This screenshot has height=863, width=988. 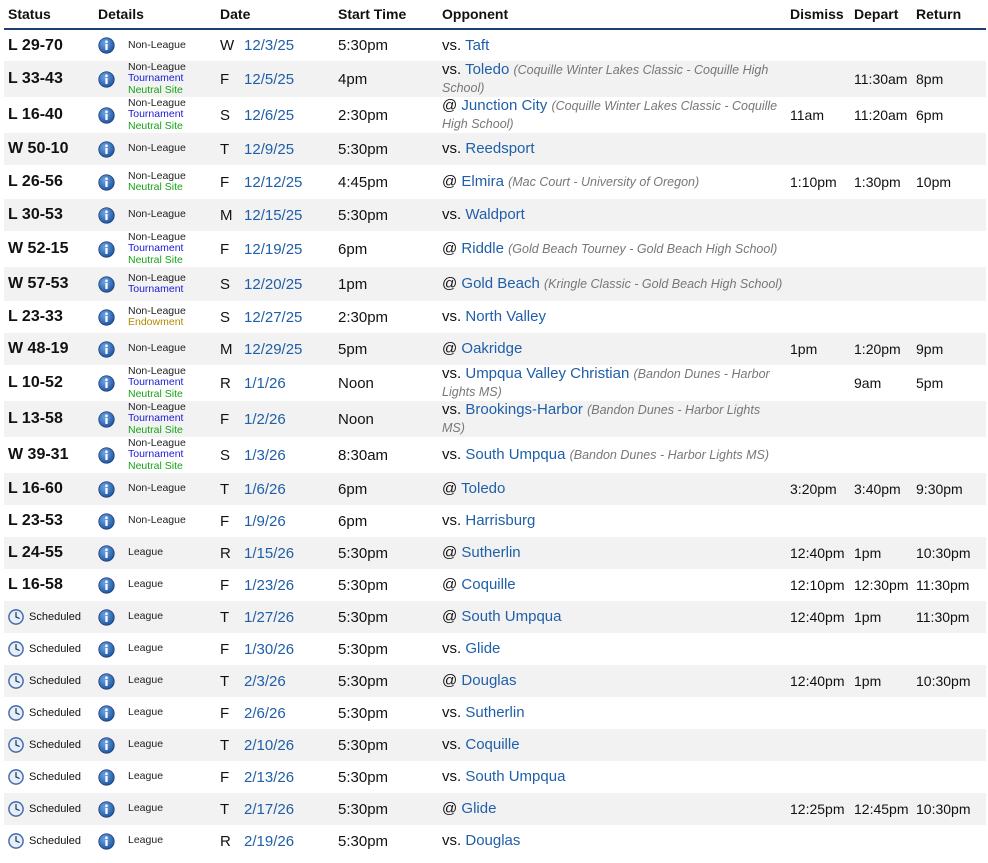 I want to click on date-link: 2/17/26, so click(x=269, y=809).